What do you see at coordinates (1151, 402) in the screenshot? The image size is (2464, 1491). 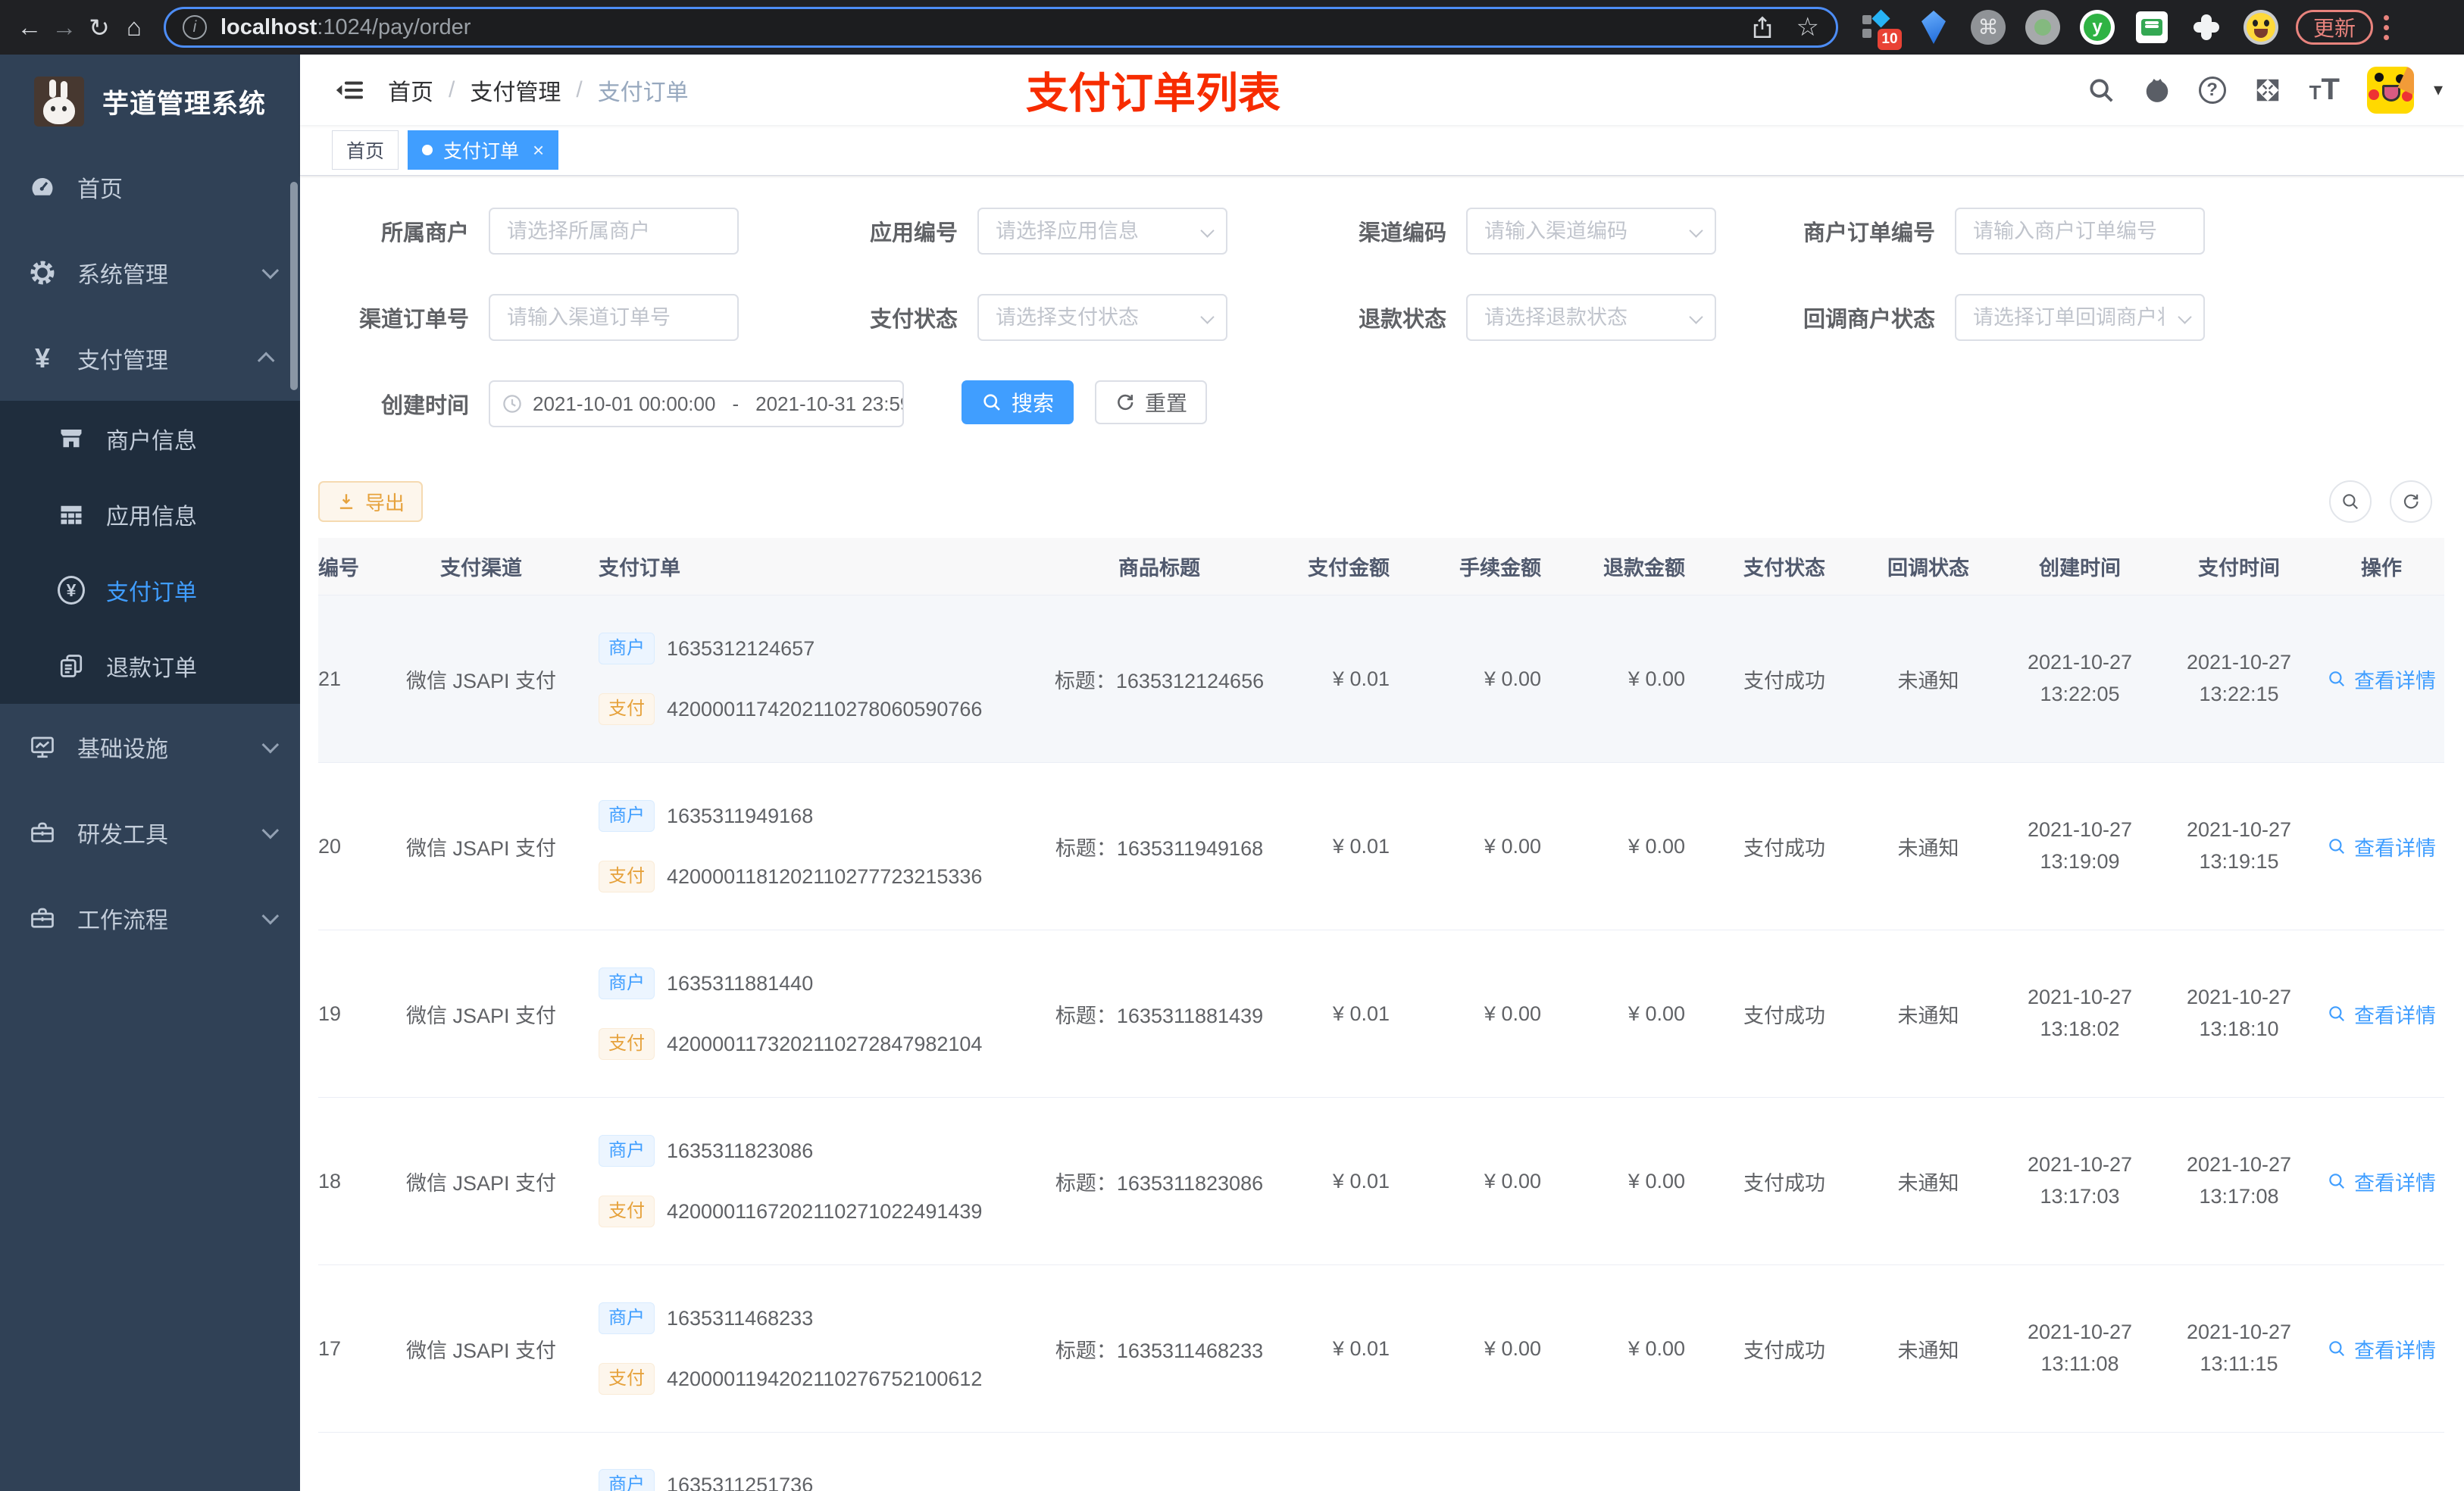 I see `reset-button: 重置` at bounding box center [1151, 402].